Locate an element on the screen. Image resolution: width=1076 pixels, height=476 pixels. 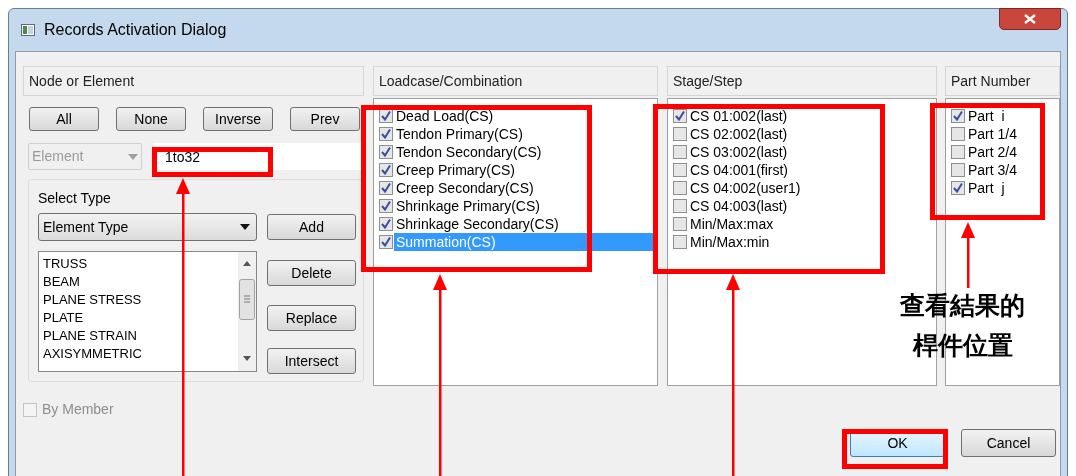
list-item: Part 1/4 is located at coordinates (992, 134).